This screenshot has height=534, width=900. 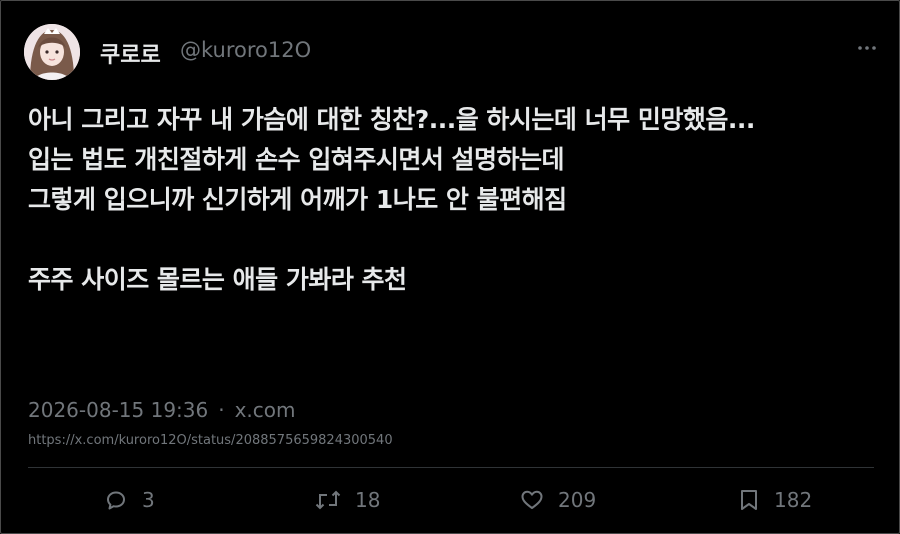 What do you see at coordinates (129, 500) in the screenshot?
I see `reply-button: 3` at bounding box center [129, 500].